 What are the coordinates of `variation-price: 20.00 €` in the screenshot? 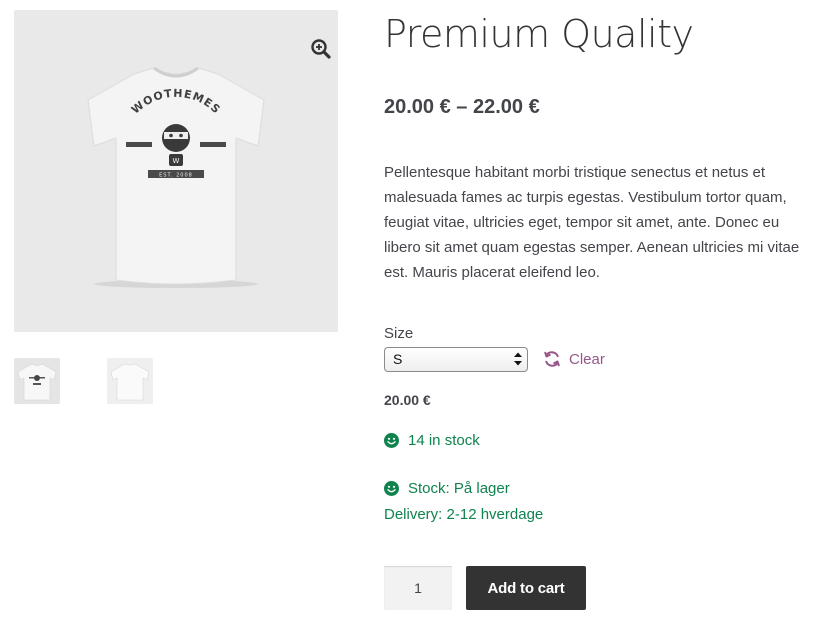 It's located at (407, 400).